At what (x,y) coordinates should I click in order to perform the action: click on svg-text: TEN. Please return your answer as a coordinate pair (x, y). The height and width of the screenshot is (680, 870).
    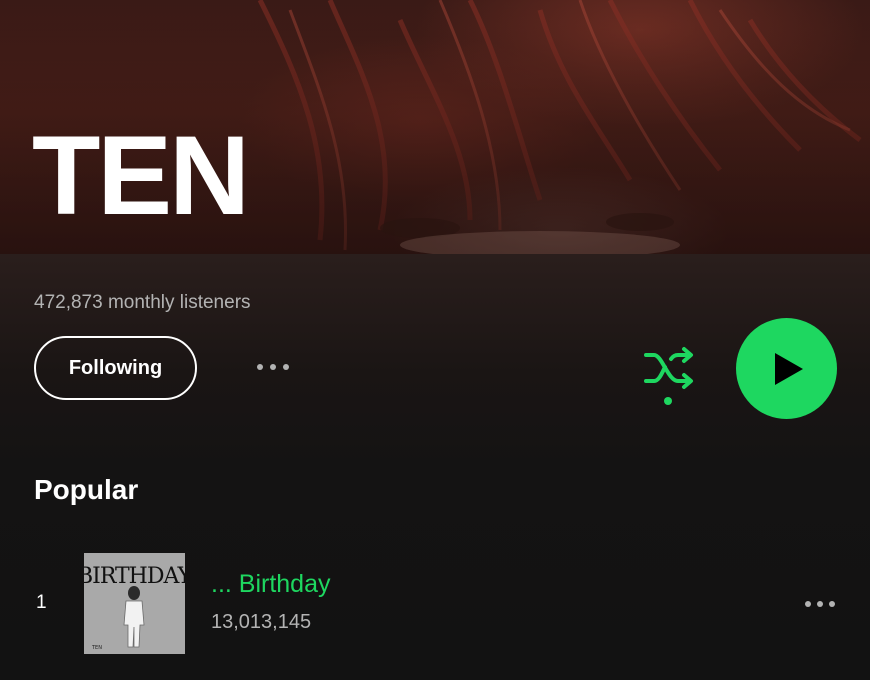
    Looking at the image, I should click on (96, 648).